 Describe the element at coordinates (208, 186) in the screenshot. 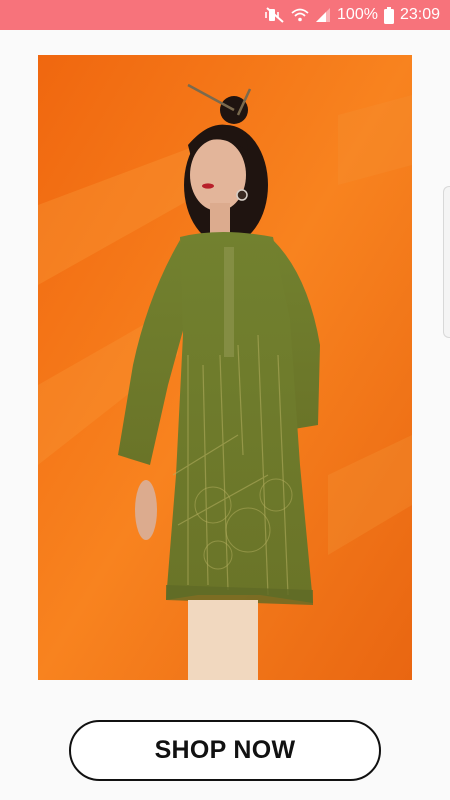

I see `lips` at that location.